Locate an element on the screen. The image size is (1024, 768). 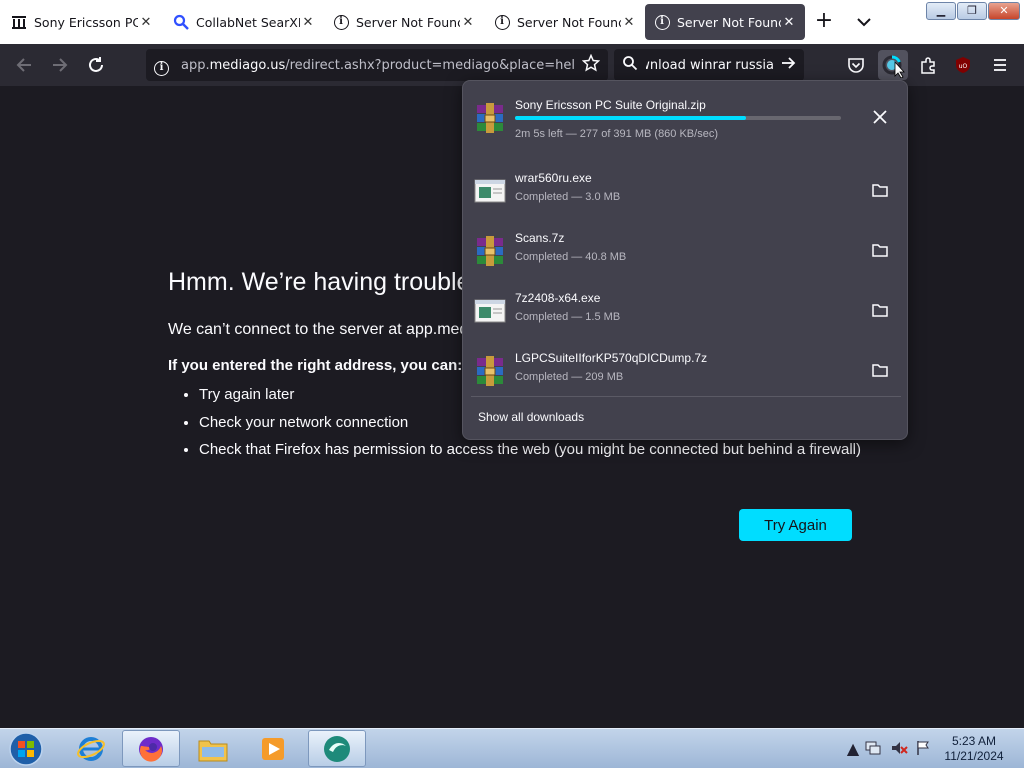
taskbar-firefox is located at coordinates (151, 748).